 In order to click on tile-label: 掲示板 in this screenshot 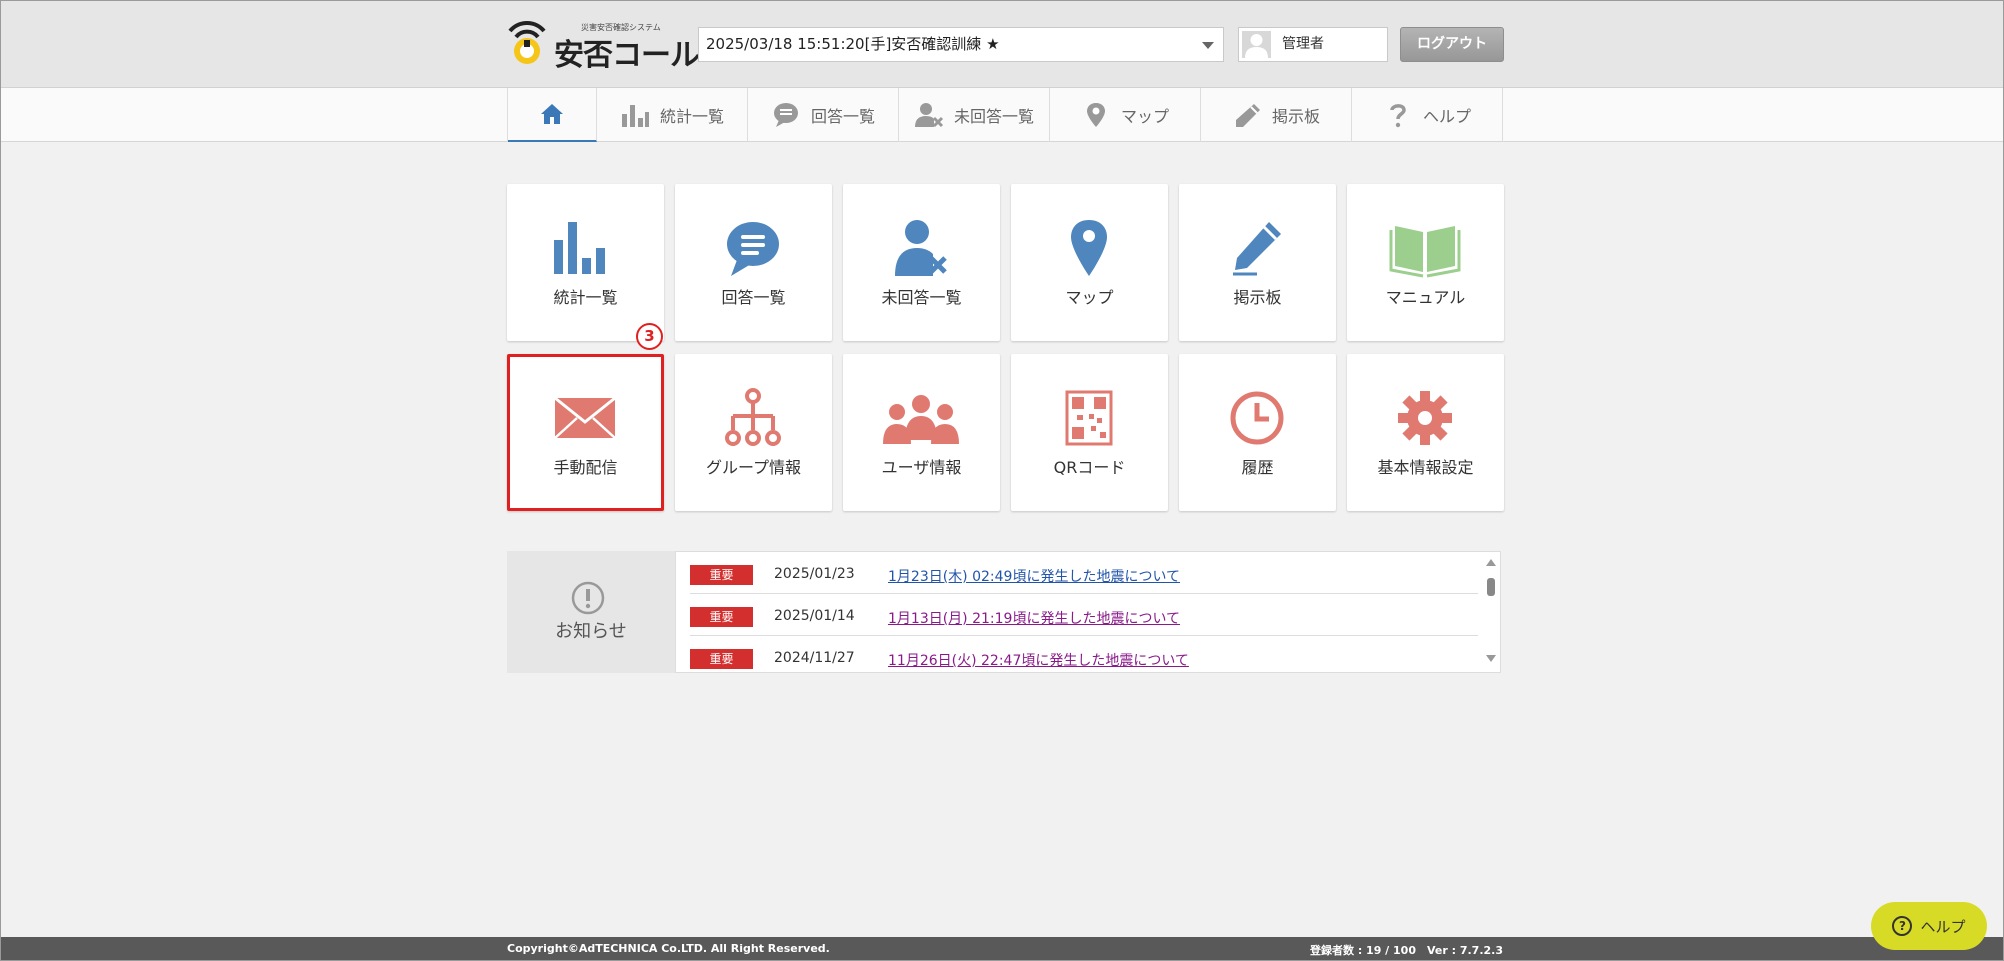, I will do `click(1257, 297)`.